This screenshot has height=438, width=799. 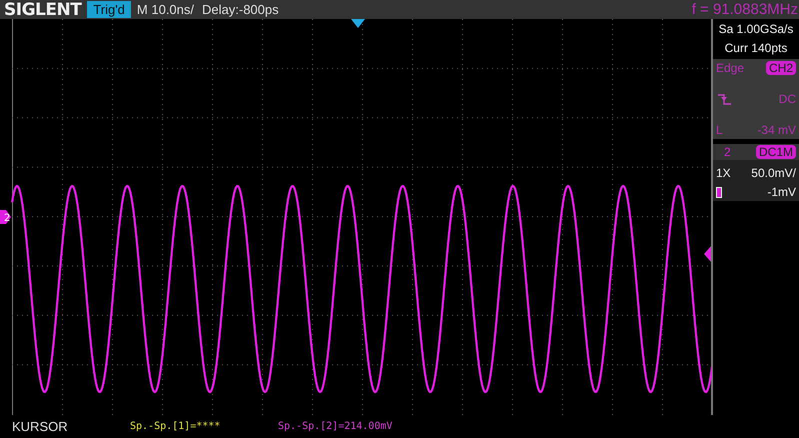 What do you see at coordinates (730, 68) in the screenshot?
I see `trigger-type: Edge` at bounding box center [730, 68].